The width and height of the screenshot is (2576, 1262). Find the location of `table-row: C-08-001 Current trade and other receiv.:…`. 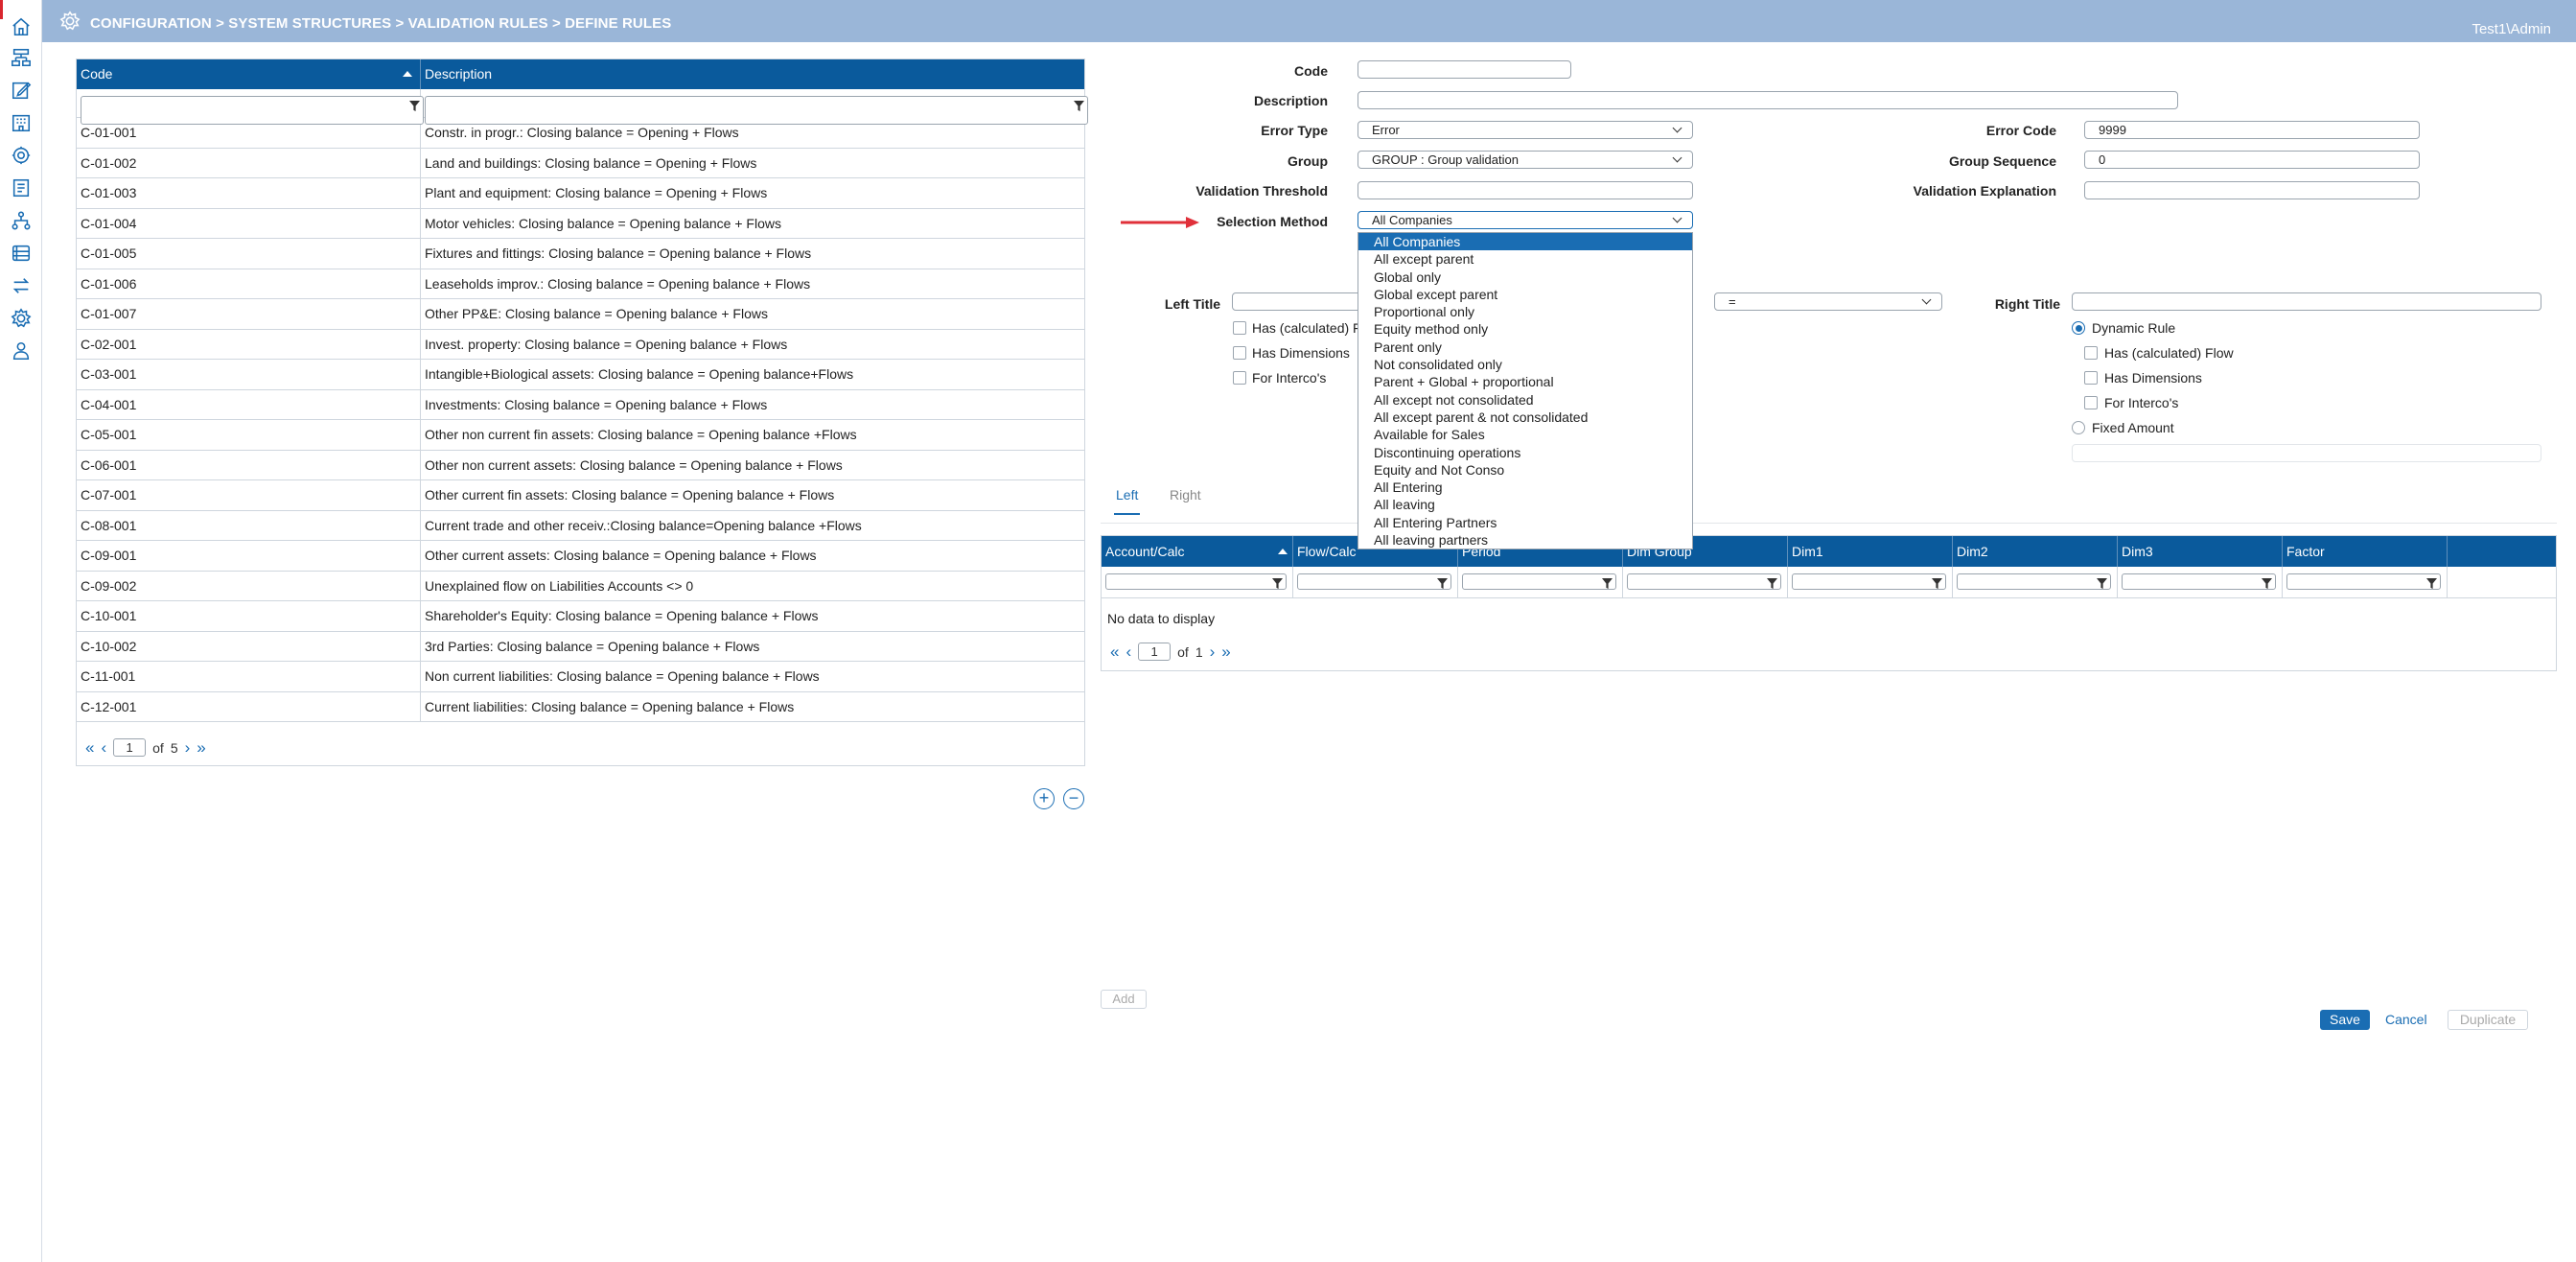

table-row: C-08-001 Current trade and other receiv.:… is located at coordinates (581, 525).